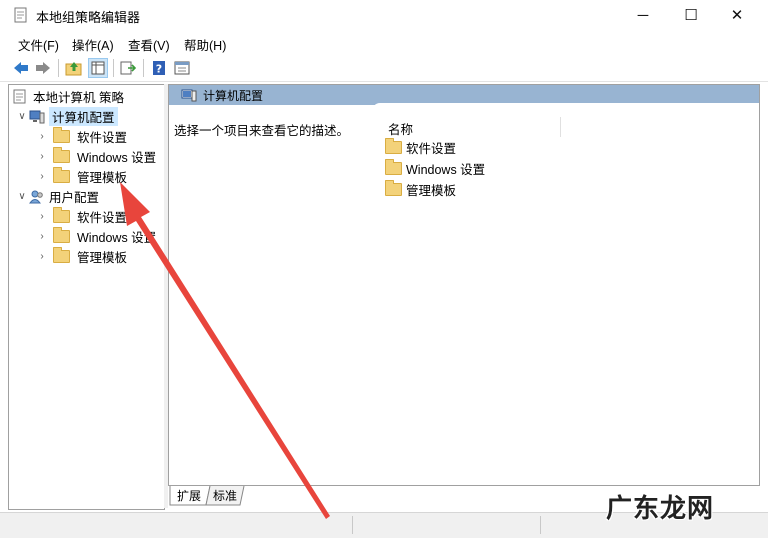  What do you see at coordinates (384, 15) in the screenshot?
I see `title-bar: 本地组策略编辑器 ─ ☐ ✕` at bounding box center [384, 15].